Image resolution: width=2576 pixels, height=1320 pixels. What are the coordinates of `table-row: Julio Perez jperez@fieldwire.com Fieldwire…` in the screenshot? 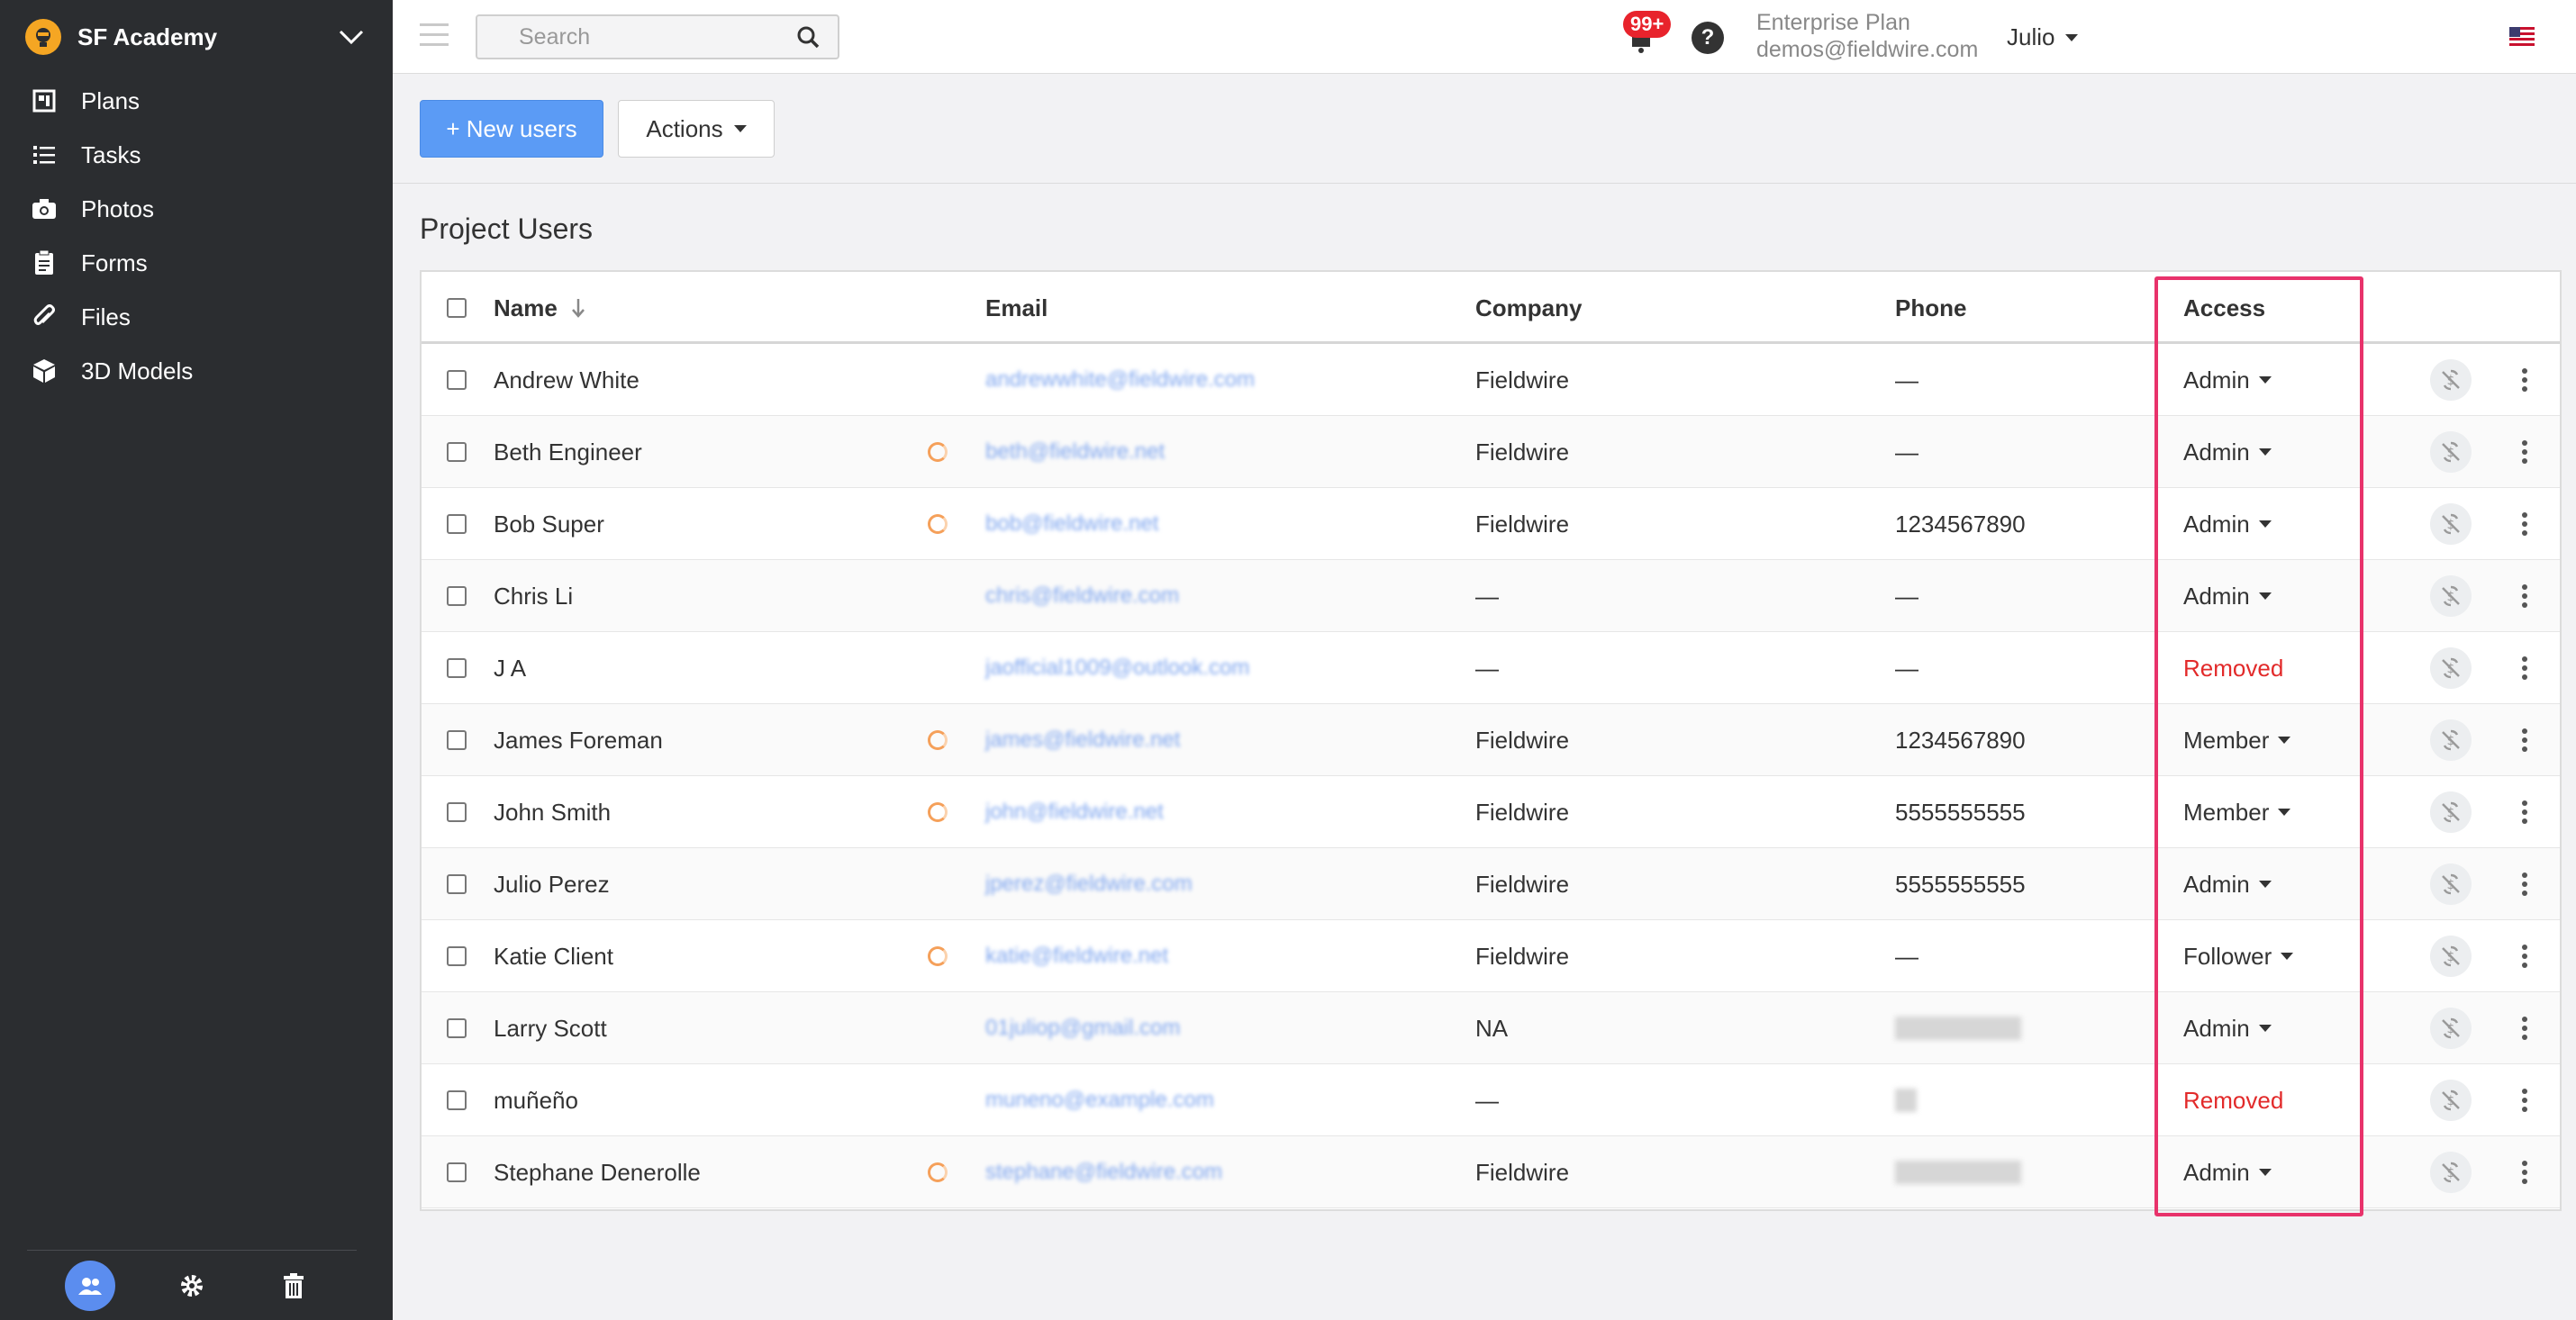 It's located at (1491, 884).